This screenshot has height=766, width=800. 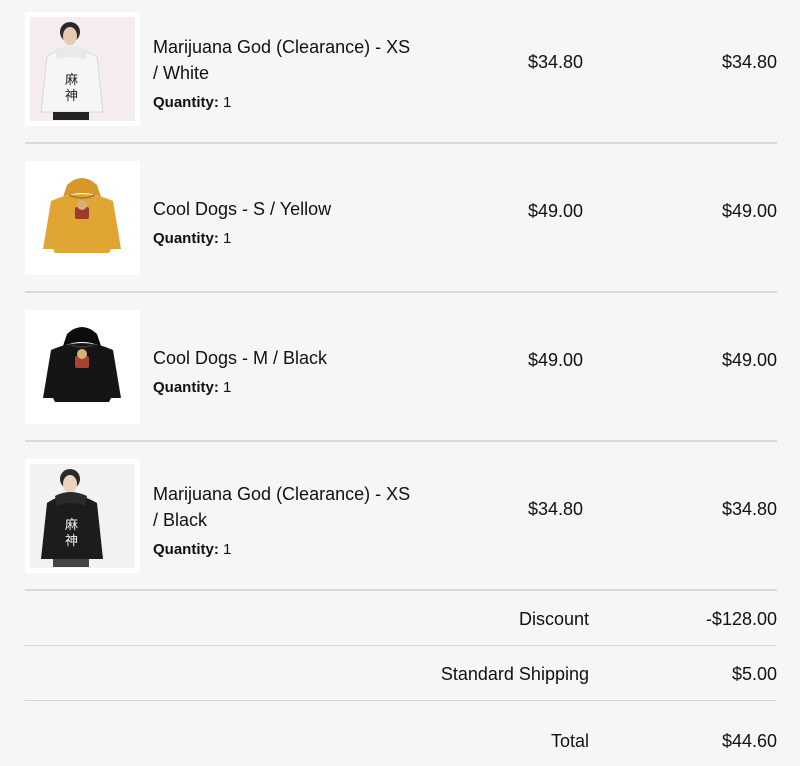 What do you see at coordinates (553, 619) in the screenshot?
I see `discount-label: Discount` at bounding box center [553, 619].